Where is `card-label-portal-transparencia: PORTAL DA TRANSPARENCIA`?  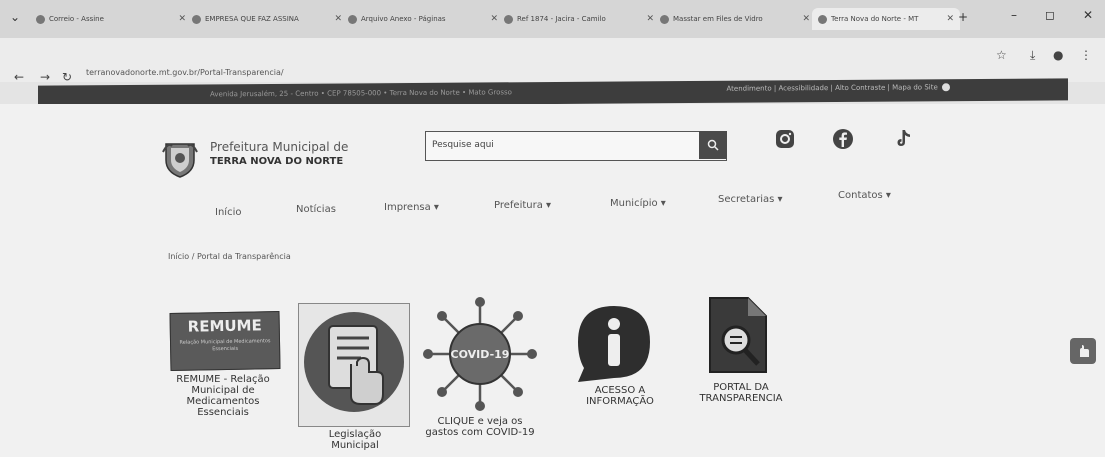 card-label-portal-transparencia: PORTAL DA TRANSPARENCIA is located at coordinates (741, 393).